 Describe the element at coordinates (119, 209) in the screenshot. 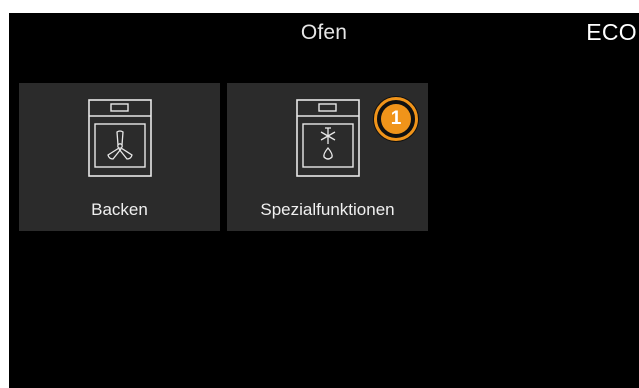

I see `tile-label-backen: Backen` at that location.